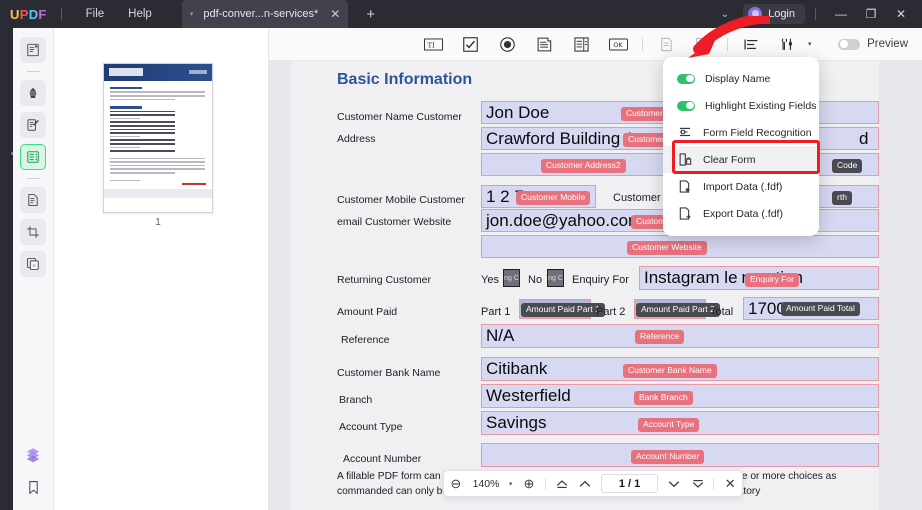 This screenshot has width=922, height=510. Describe the element at coordinates (365, 340) in the screenshot. I see `label-reference: Reference` at that location.